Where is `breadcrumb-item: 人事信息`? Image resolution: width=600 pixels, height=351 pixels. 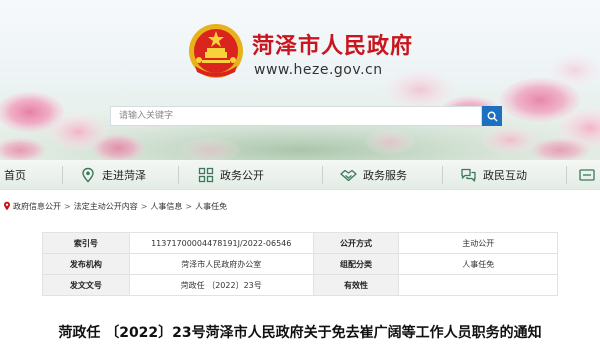
breadcrumb-item: 人事信息 is located at coordinates (166, 206).